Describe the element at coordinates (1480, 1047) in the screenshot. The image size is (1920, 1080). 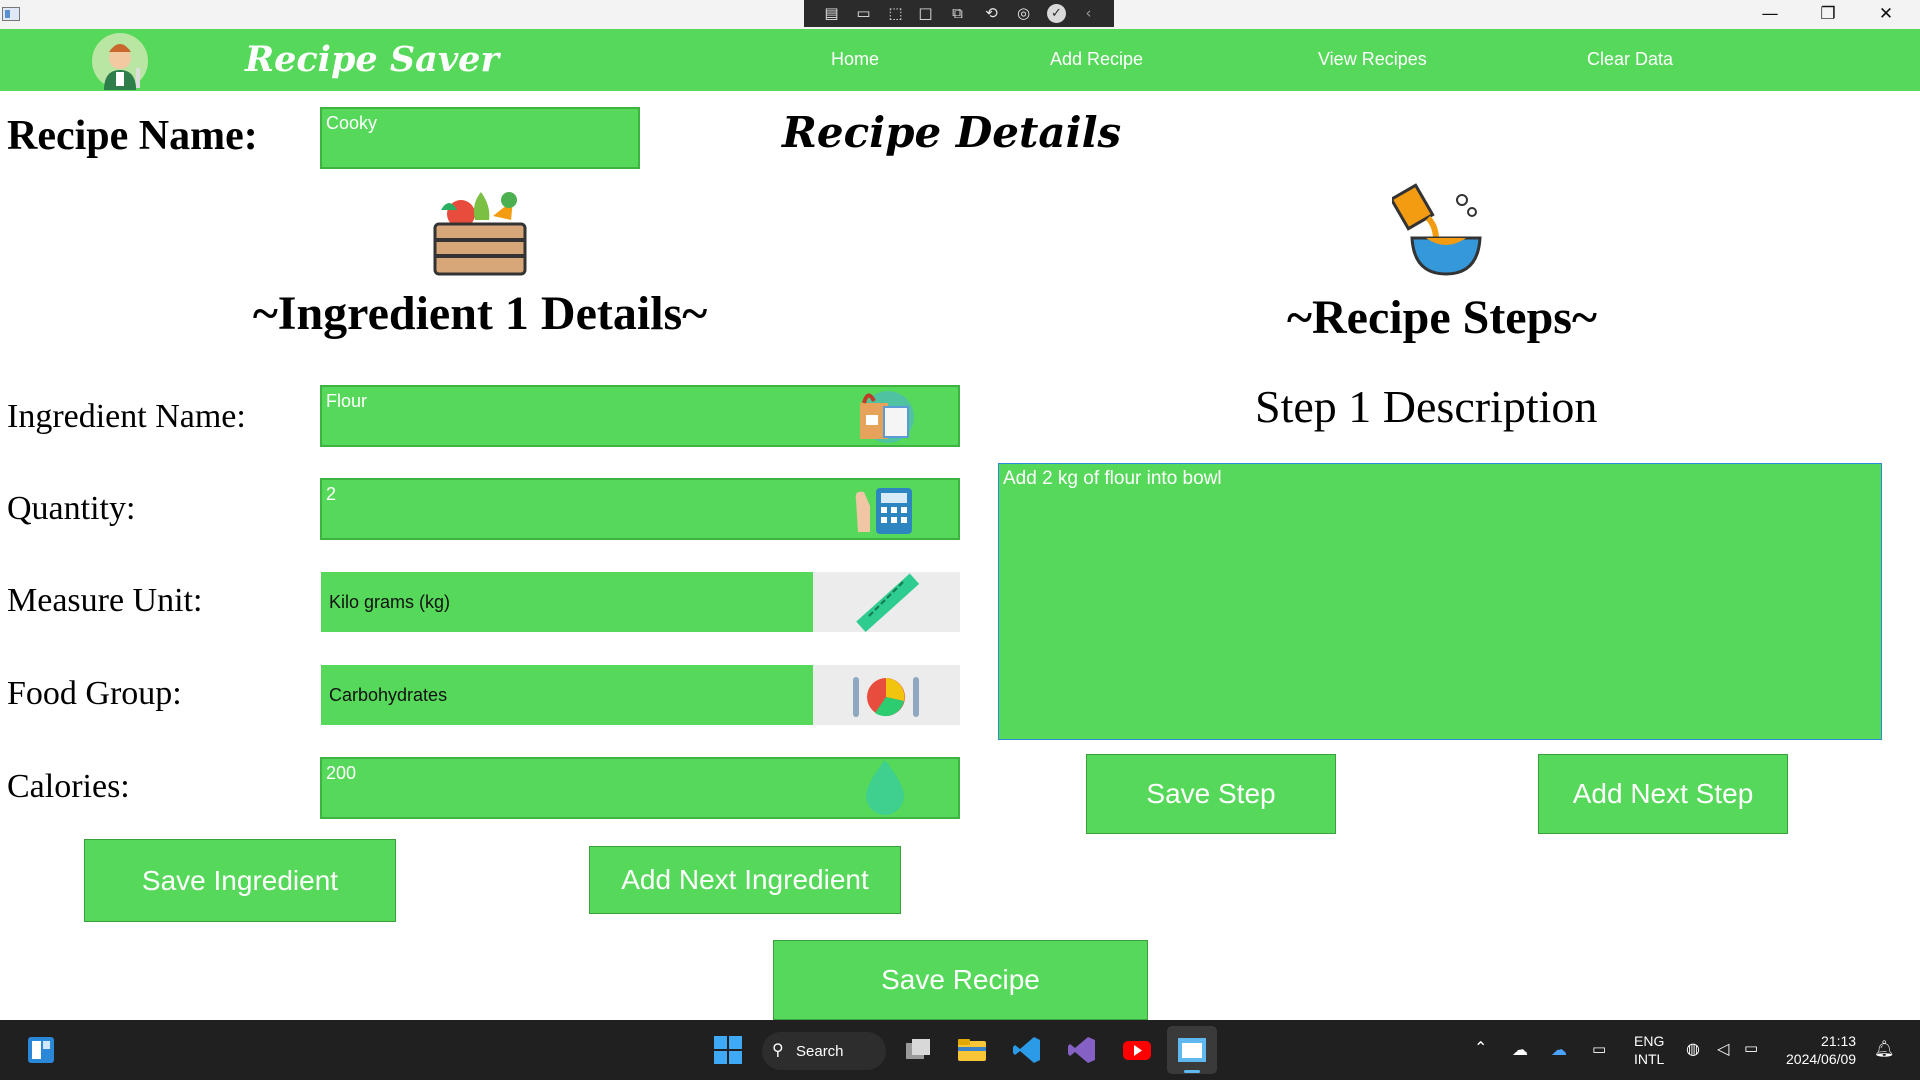
I see `show-hidden-icons-chevron-icon: ⌃` at that location.